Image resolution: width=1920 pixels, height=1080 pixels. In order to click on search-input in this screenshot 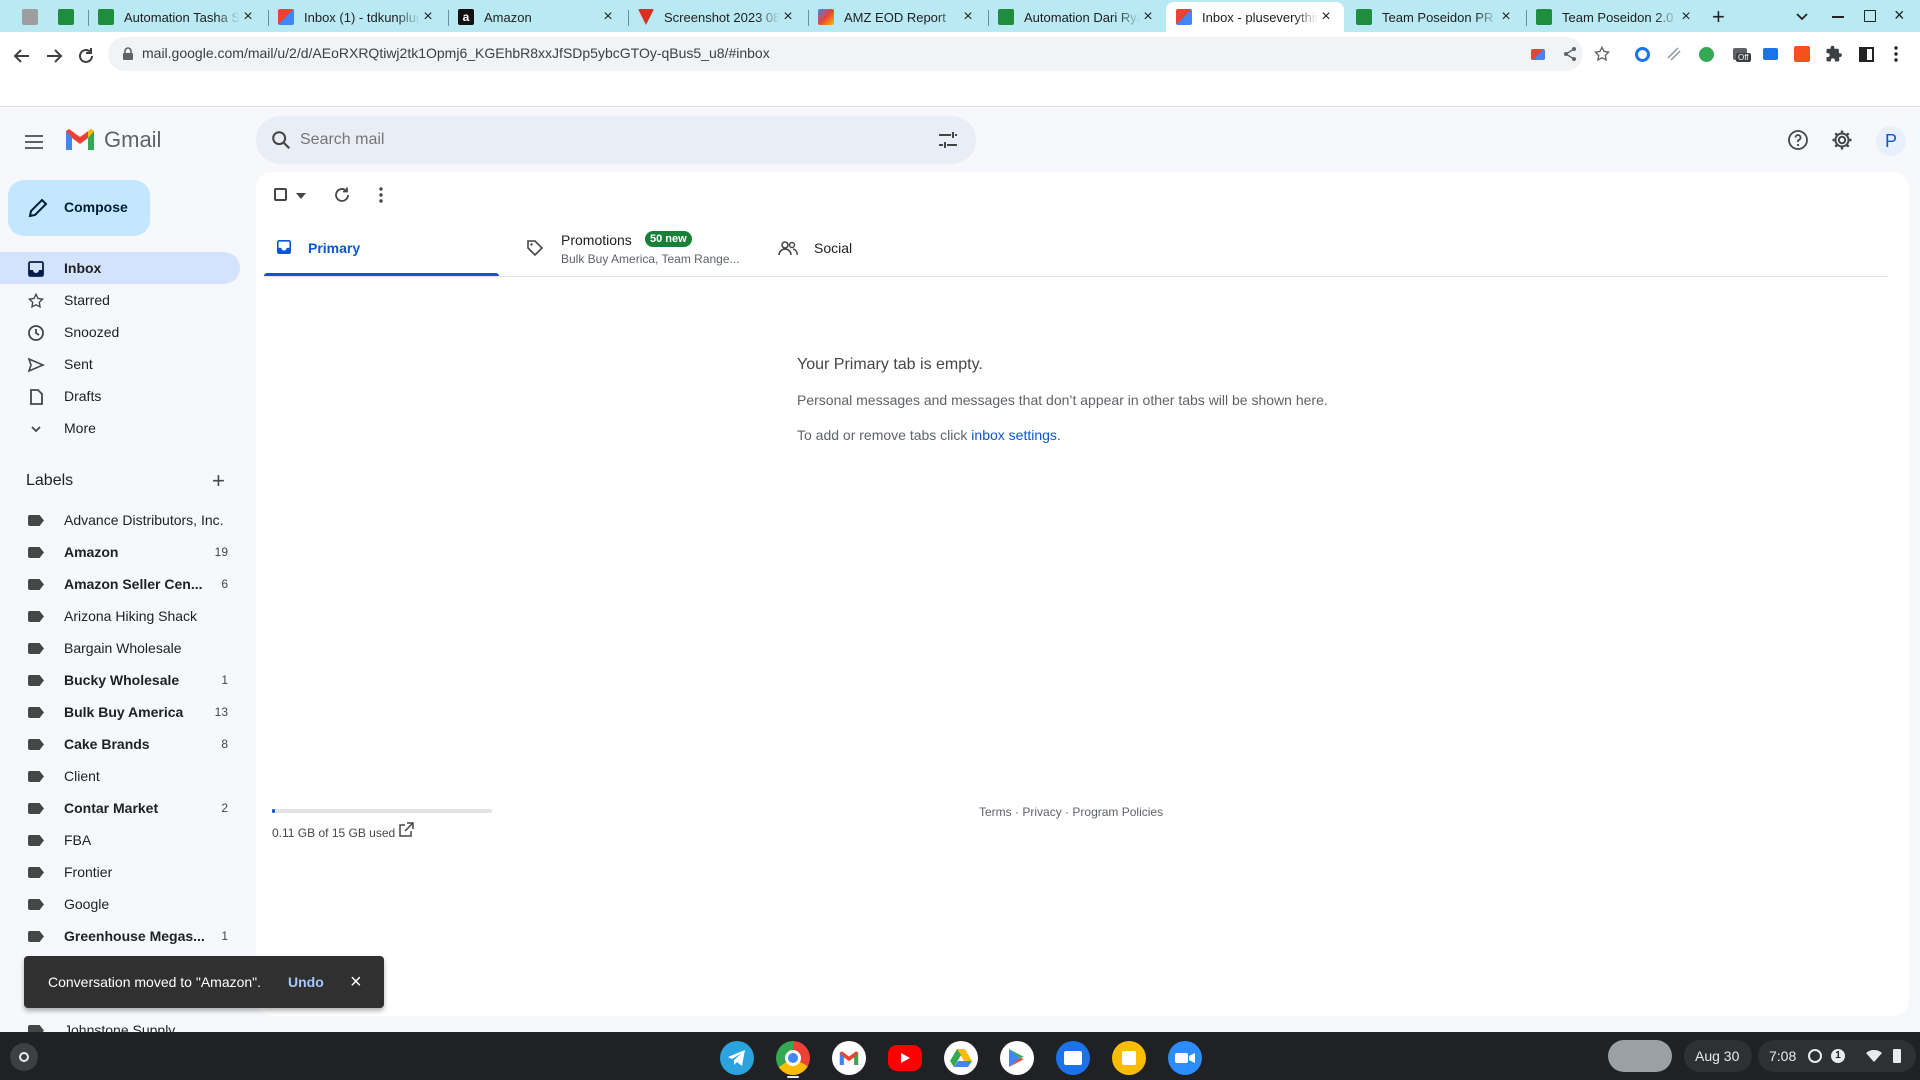, I will do `click(580, 140)`.